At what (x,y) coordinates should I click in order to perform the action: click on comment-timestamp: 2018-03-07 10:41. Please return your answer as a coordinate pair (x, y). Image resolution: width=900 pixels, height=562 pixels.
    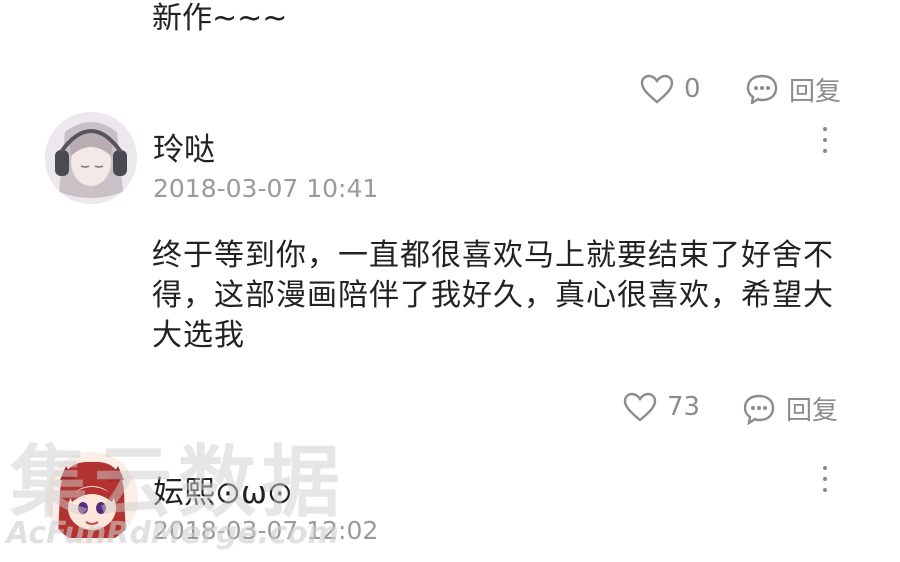
    Looking at the image, I should click on (266, 188).